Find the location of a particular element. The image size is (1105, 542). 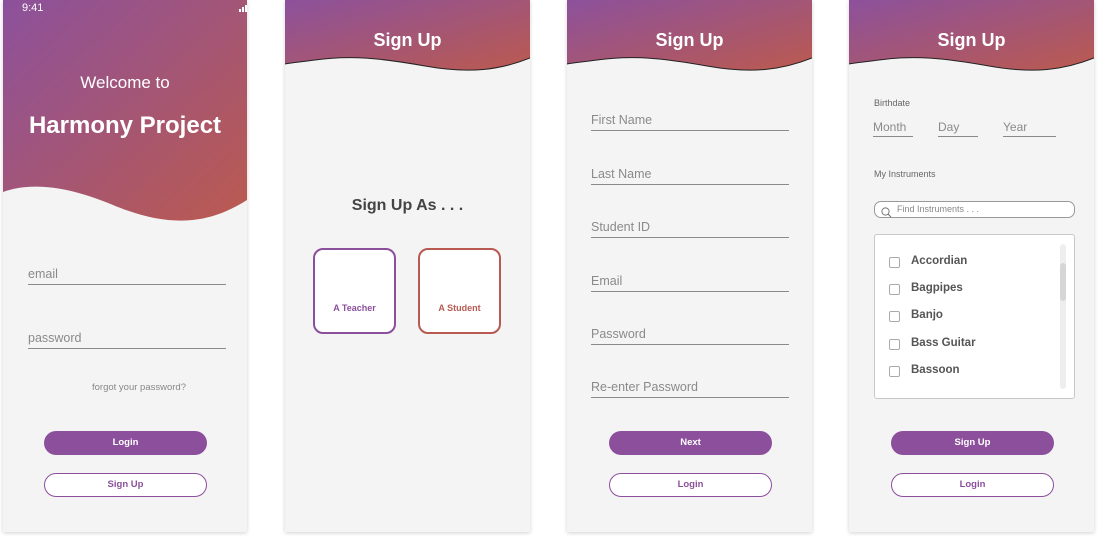

first-name-field: First Name is located at coordinates (690, 121).